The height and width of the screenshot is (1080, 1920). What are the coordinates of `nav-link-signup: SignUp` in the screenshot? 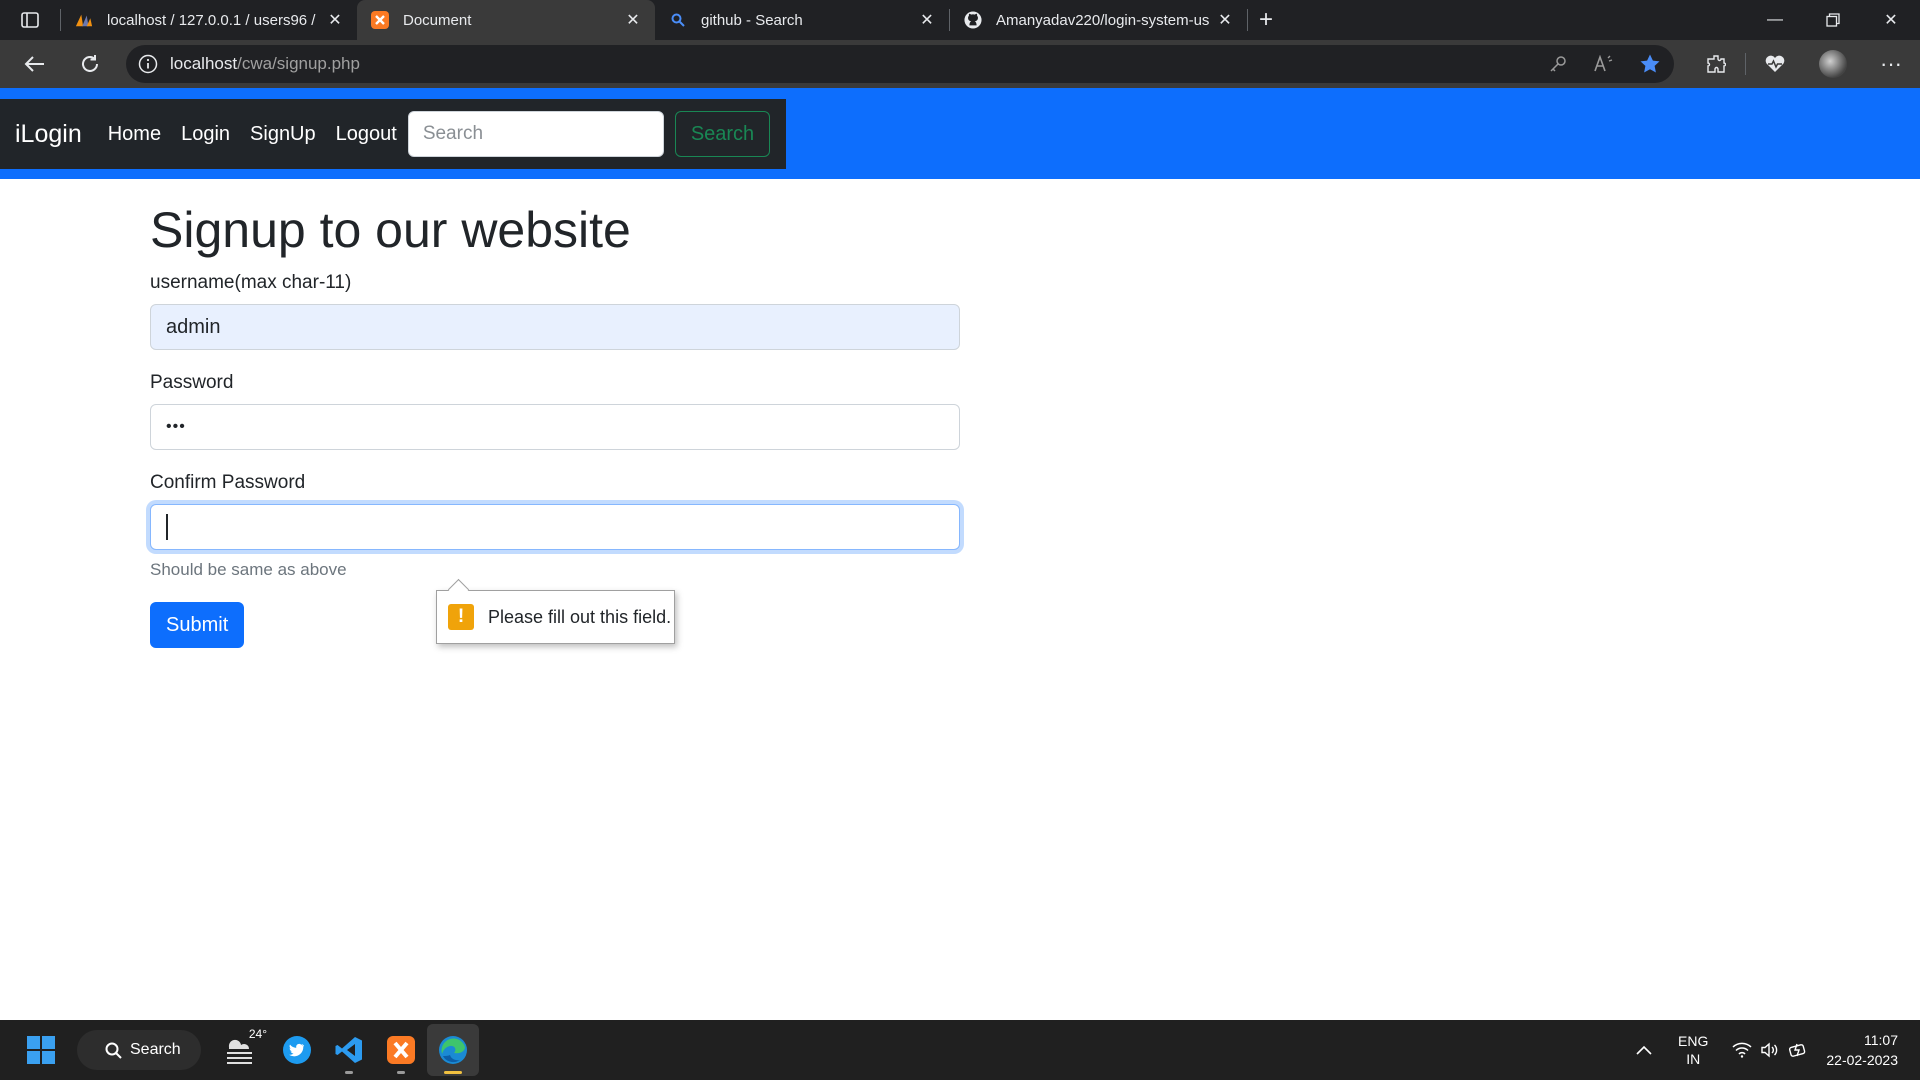 It's located at (283, 134).